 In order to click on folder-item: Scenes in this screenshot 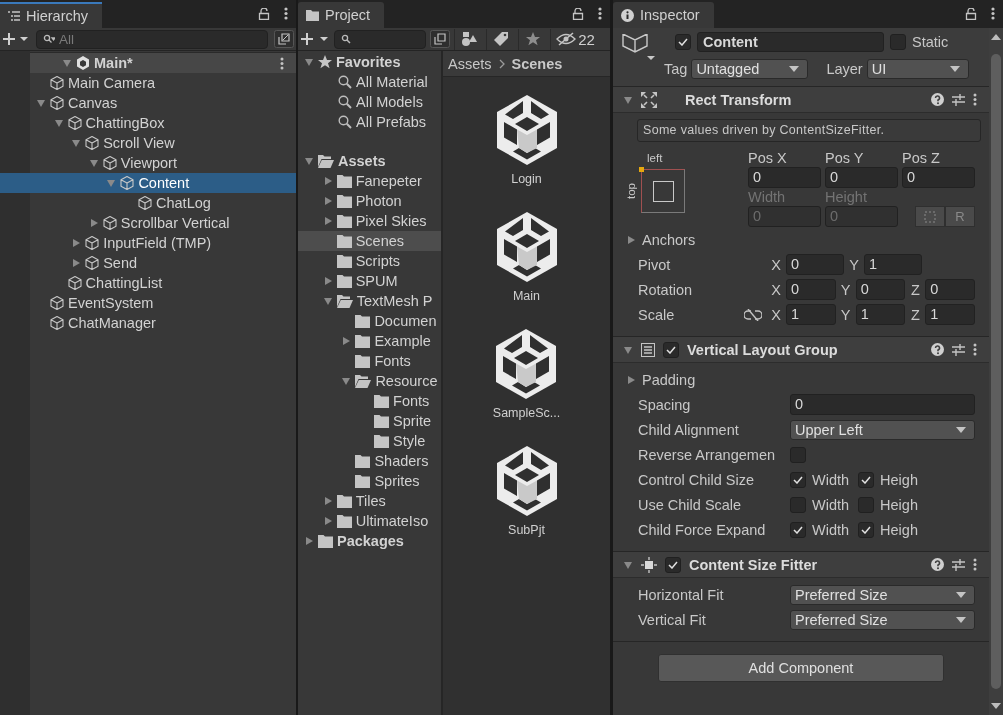, I will do `click(369, 241)`.